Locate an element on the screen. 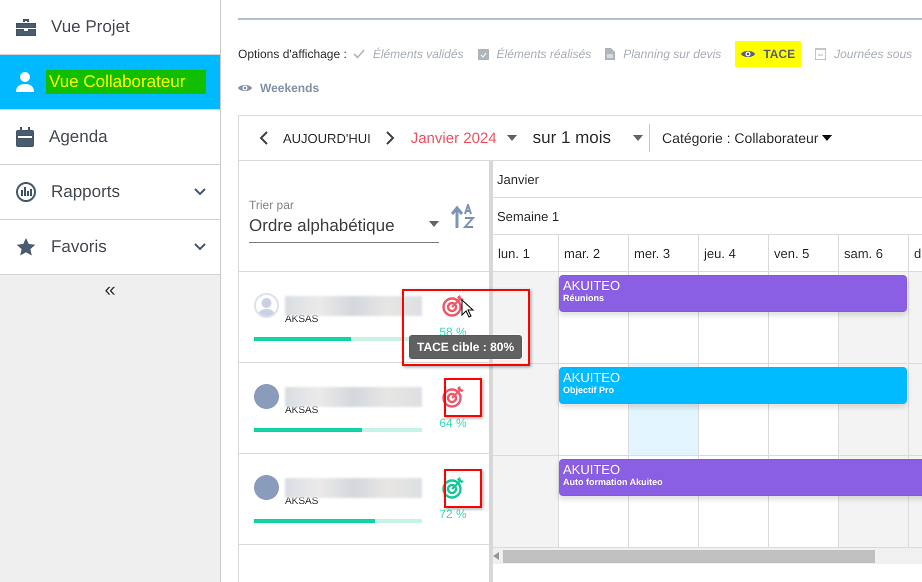 This screenshot has width=922, height=582. event-bar: AKUITEO Auto formation Akuiteo is located at coordinates (740, 477).